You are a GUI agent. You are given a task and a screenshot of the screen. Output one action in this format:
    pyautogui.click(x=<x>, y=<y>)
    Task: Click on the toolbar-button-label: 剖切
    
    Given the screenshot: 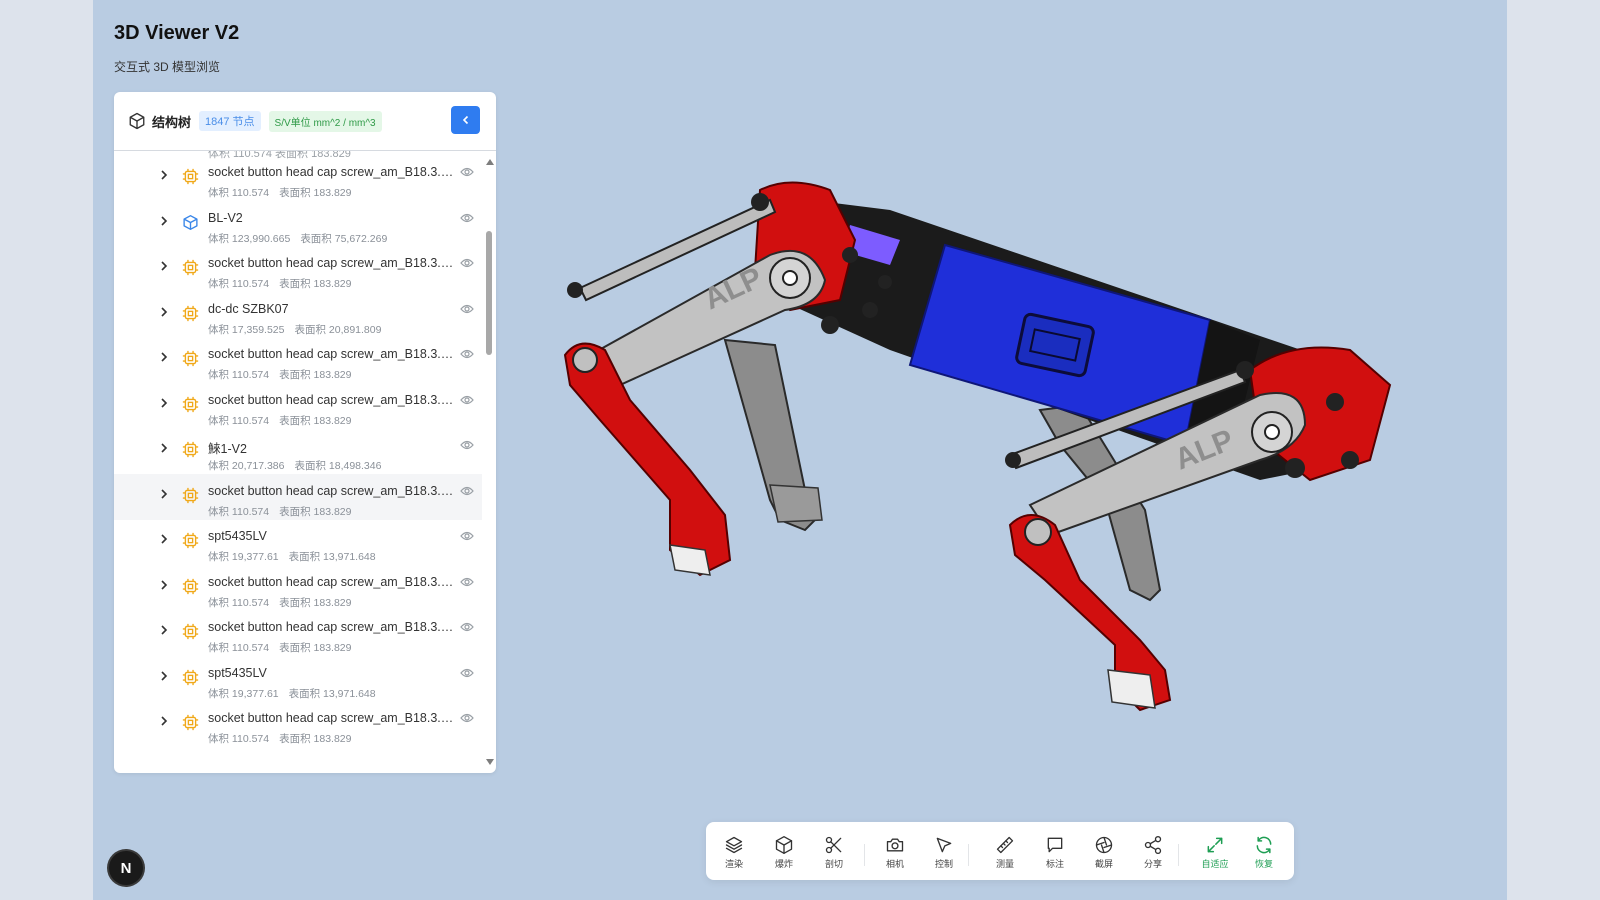 What is the action you would take?
    pyautogui.click(x=833, y=864)
    